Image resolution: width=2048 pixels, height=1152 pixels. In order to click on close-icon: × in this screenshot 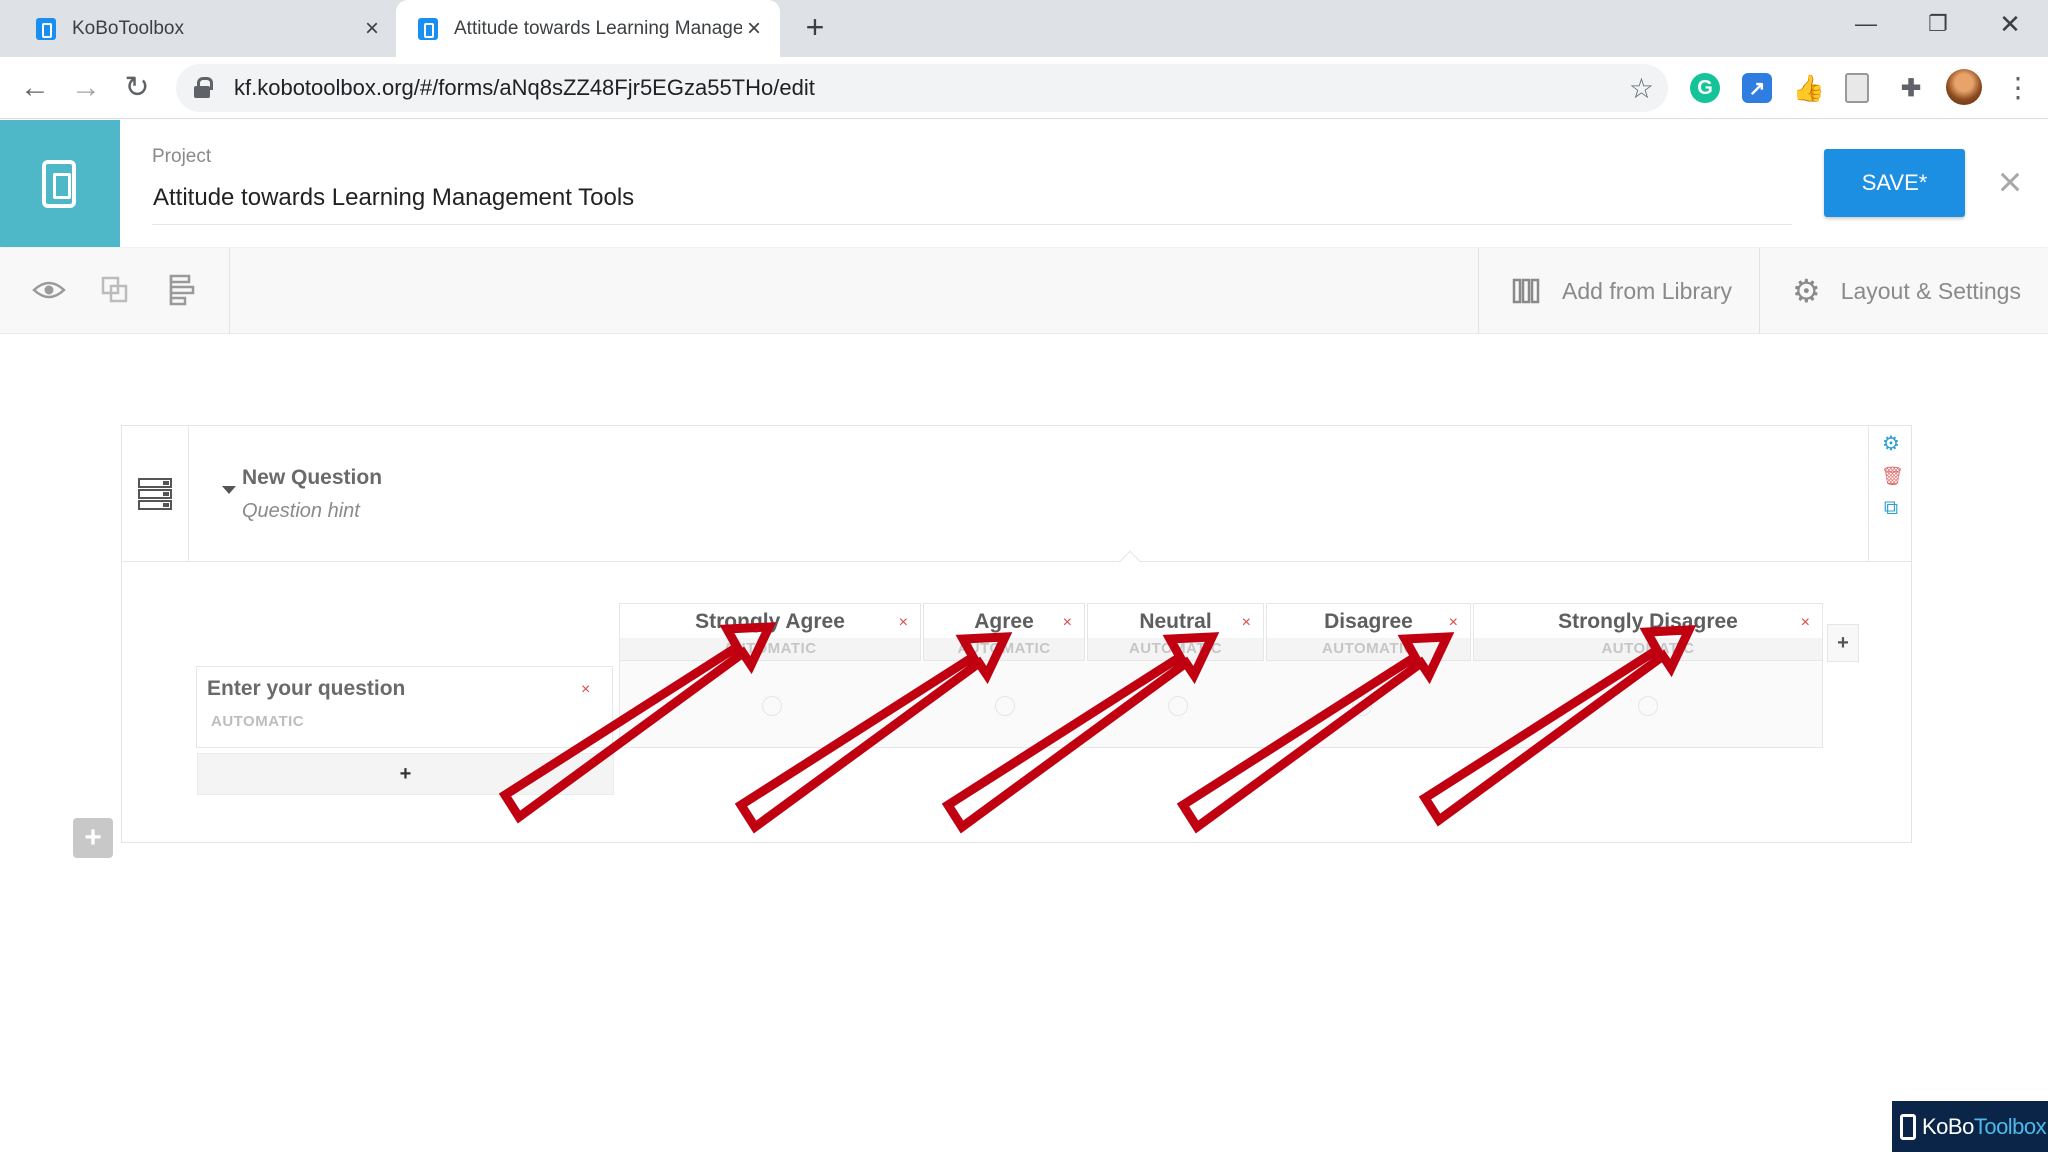, I will do `click(2010, 182)`.